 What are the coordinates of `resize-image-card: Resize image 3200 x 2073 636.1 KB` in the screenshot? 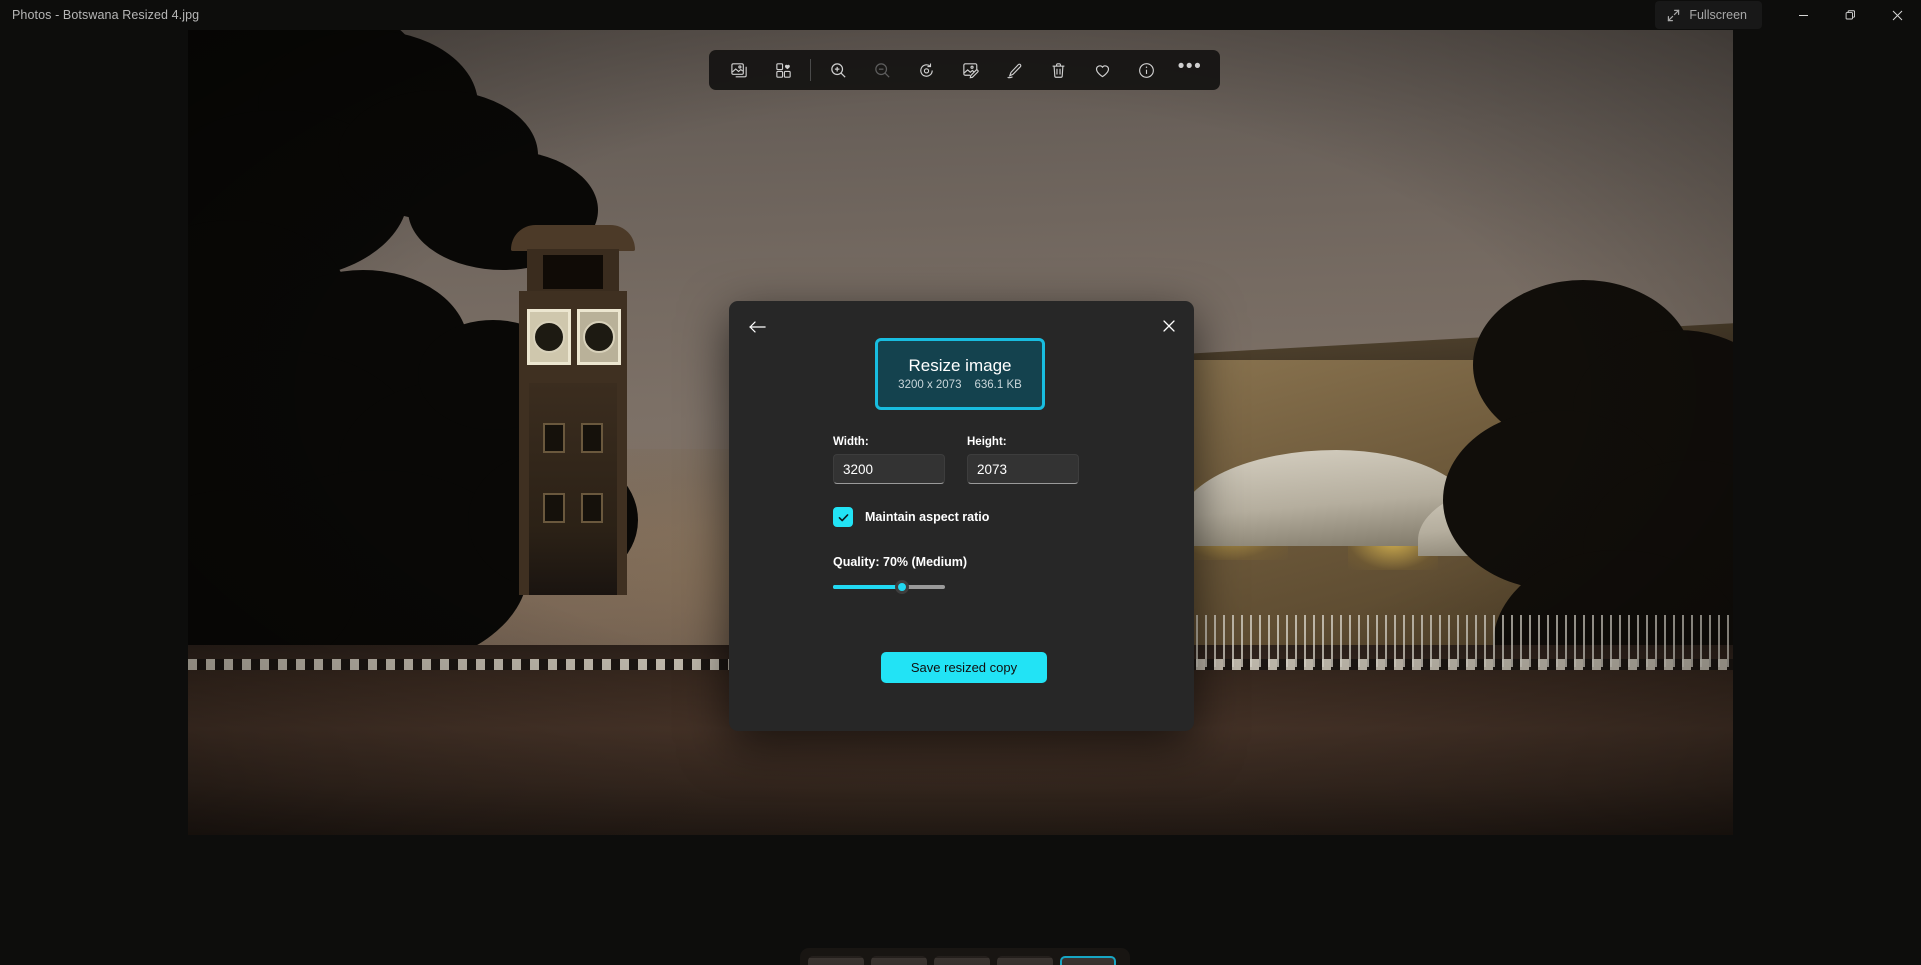 It's located at (960, 374).